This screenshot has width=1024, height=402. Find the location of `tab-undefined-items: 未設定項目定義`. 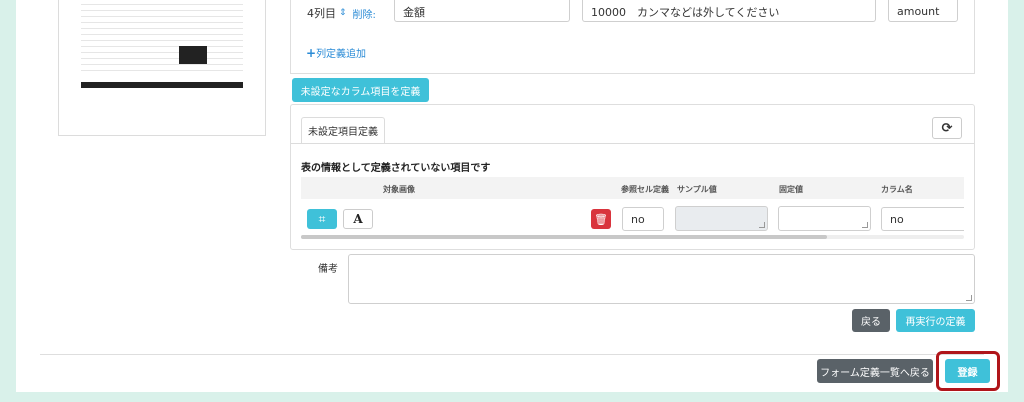

tab-undefined-items: 未設定項目定義 is located at coordinates (343, 130).